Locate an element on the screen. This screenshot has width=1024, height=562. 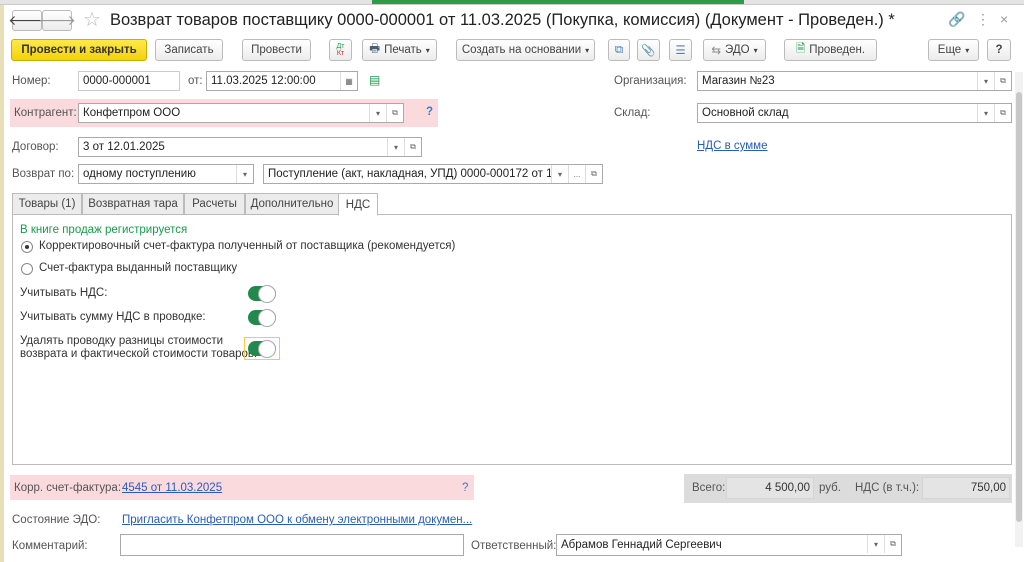
calendar-icon: ▦ is located at coordinates (348, 81).